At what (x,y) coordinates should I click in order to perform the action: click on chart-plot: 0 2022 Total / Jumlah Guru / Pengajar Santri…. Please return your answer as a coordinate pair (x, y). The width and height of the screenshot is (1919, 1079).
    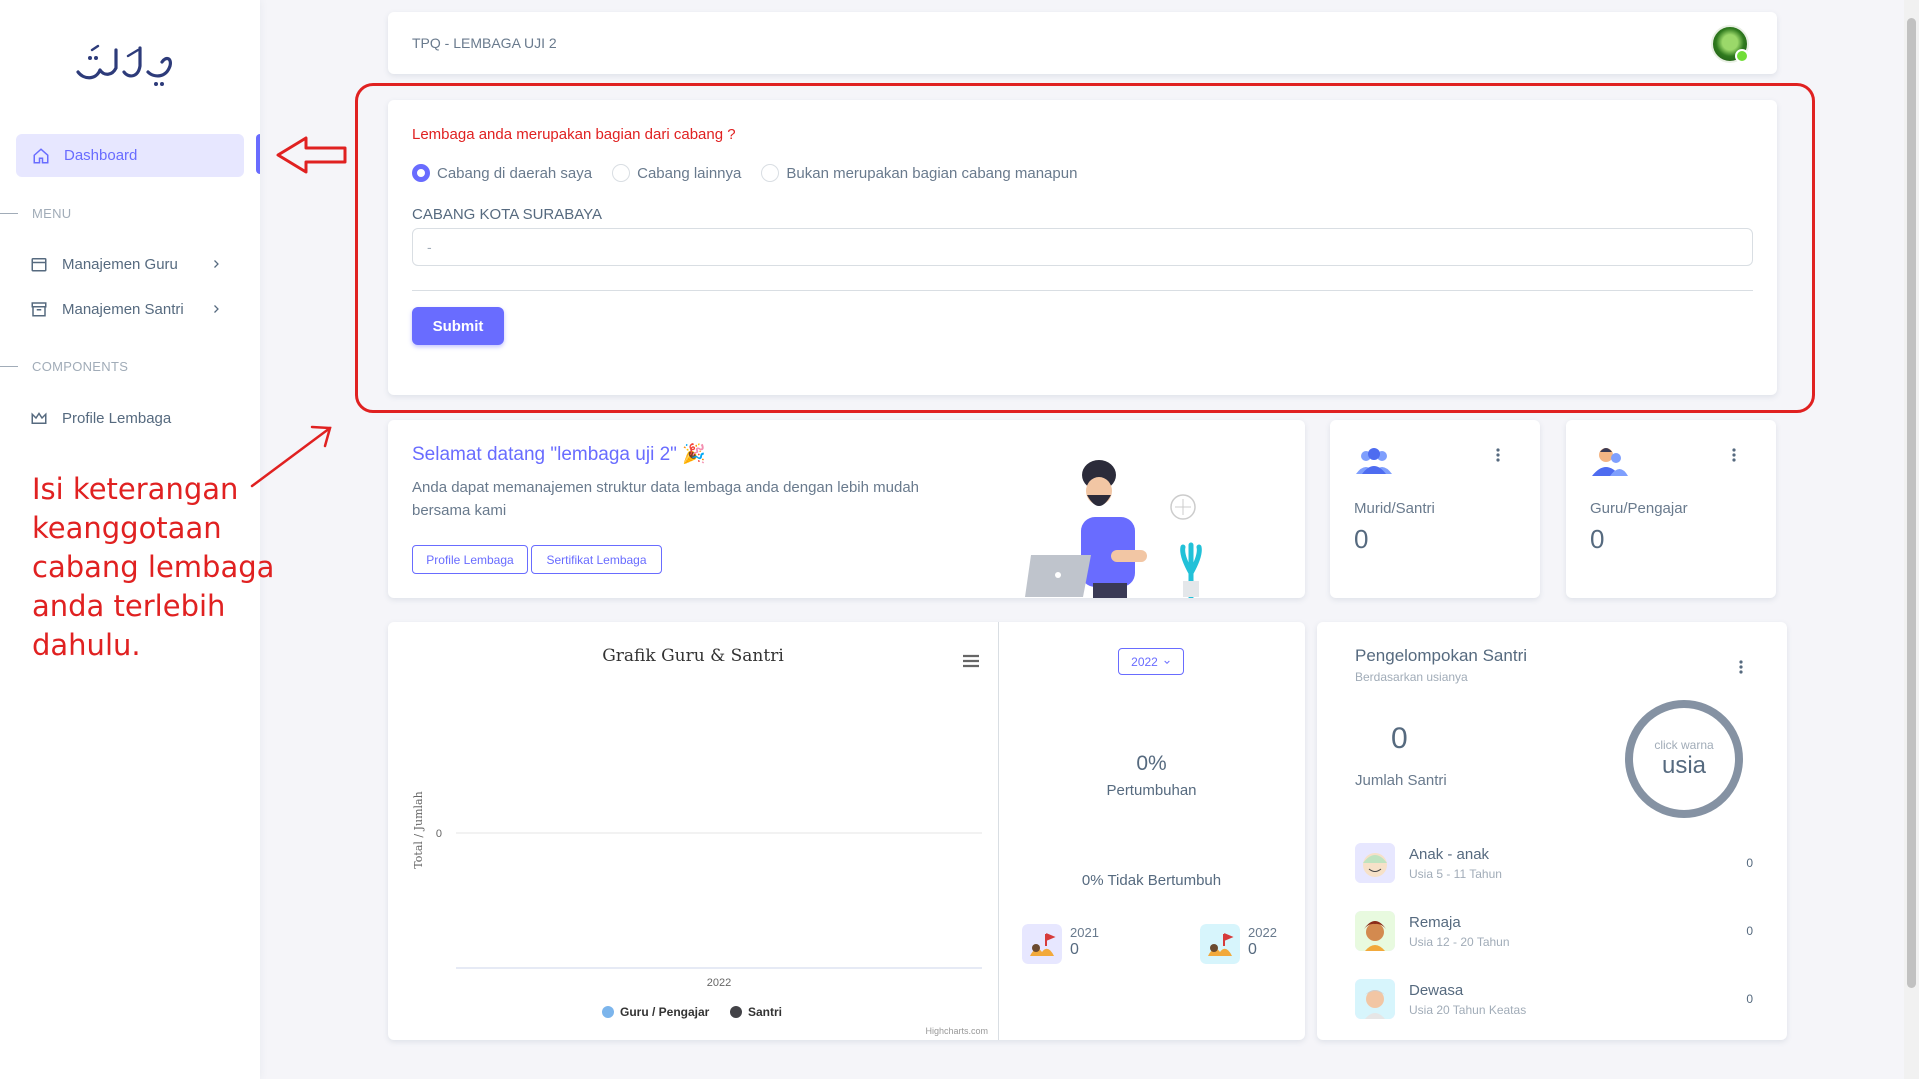
    Looking at the image, I should click on (700, 913).